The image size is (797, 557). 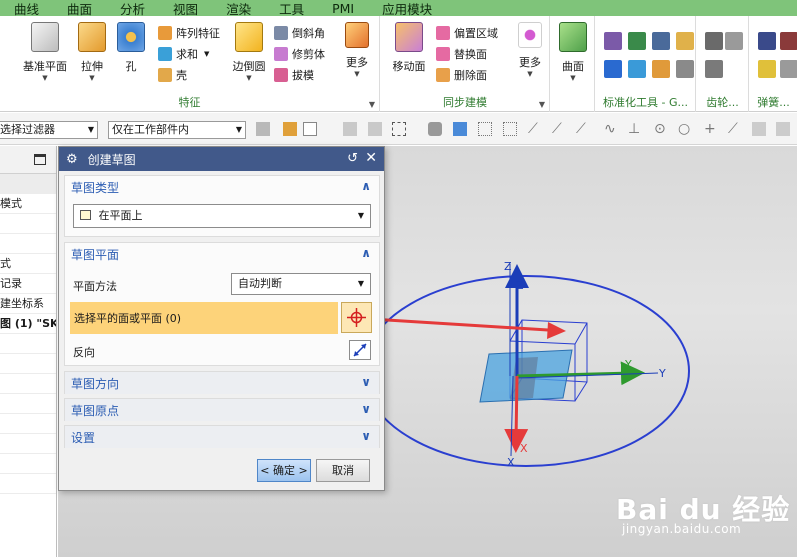 What do you see at coordinates (637, 69) in the screenshot?
I see `std-tool-6-icon` at bounding box center [637, 69].